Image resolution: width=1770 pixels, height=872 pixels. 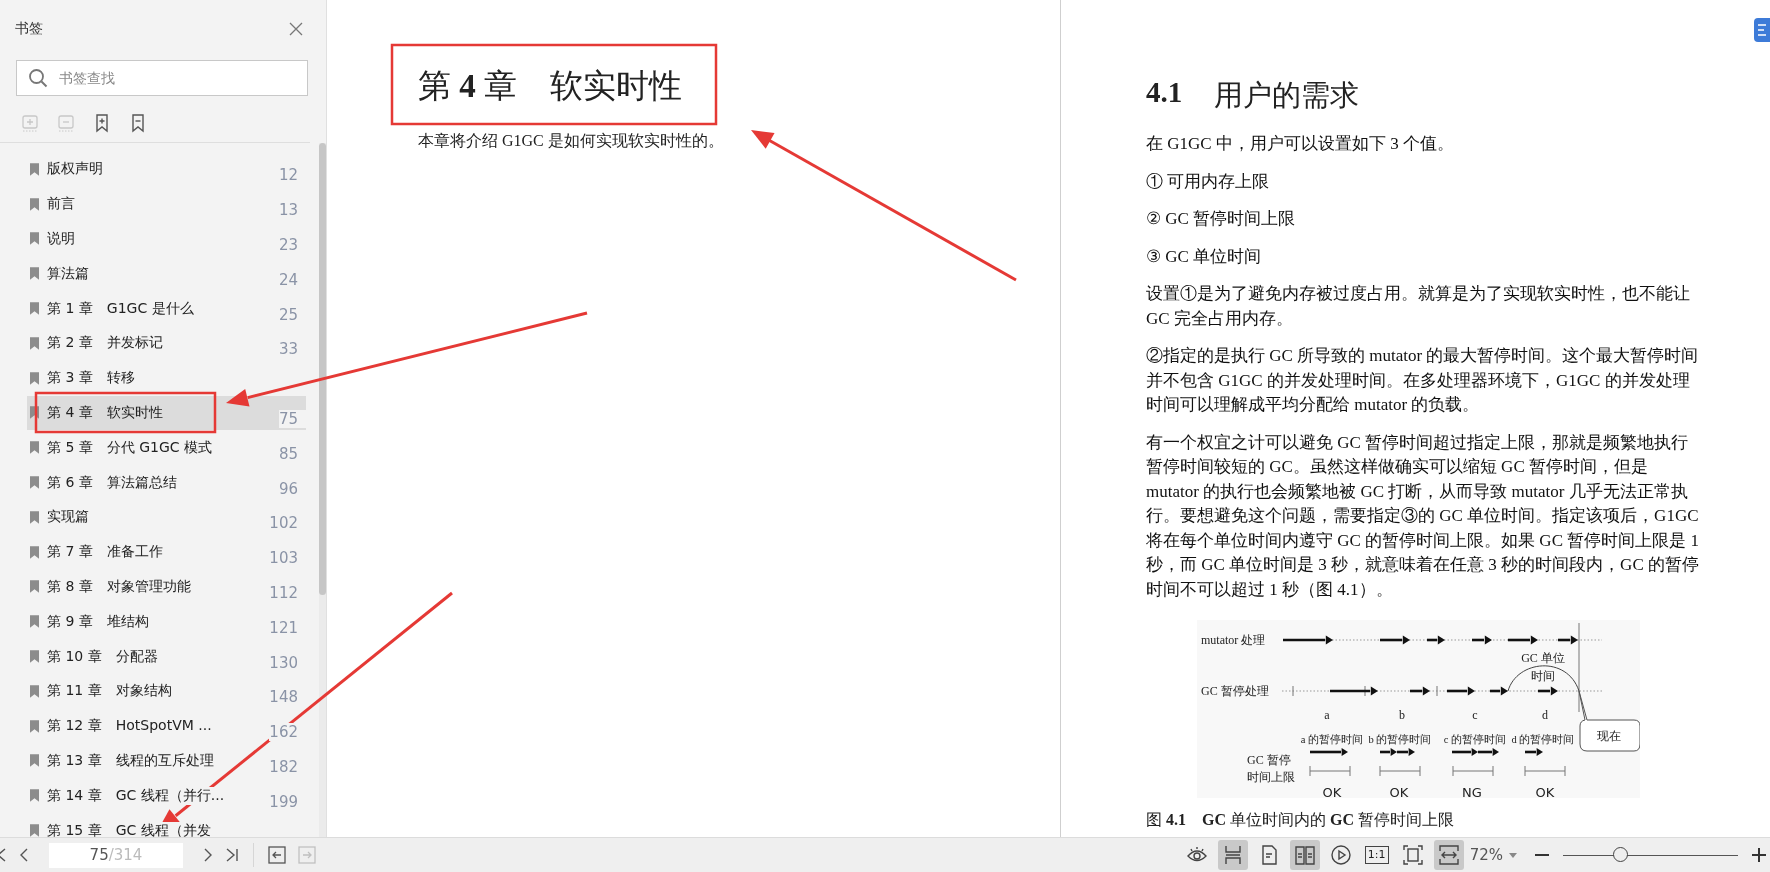 I want to click on bookmark-item: 说明 23, so click(x=166, y=239).